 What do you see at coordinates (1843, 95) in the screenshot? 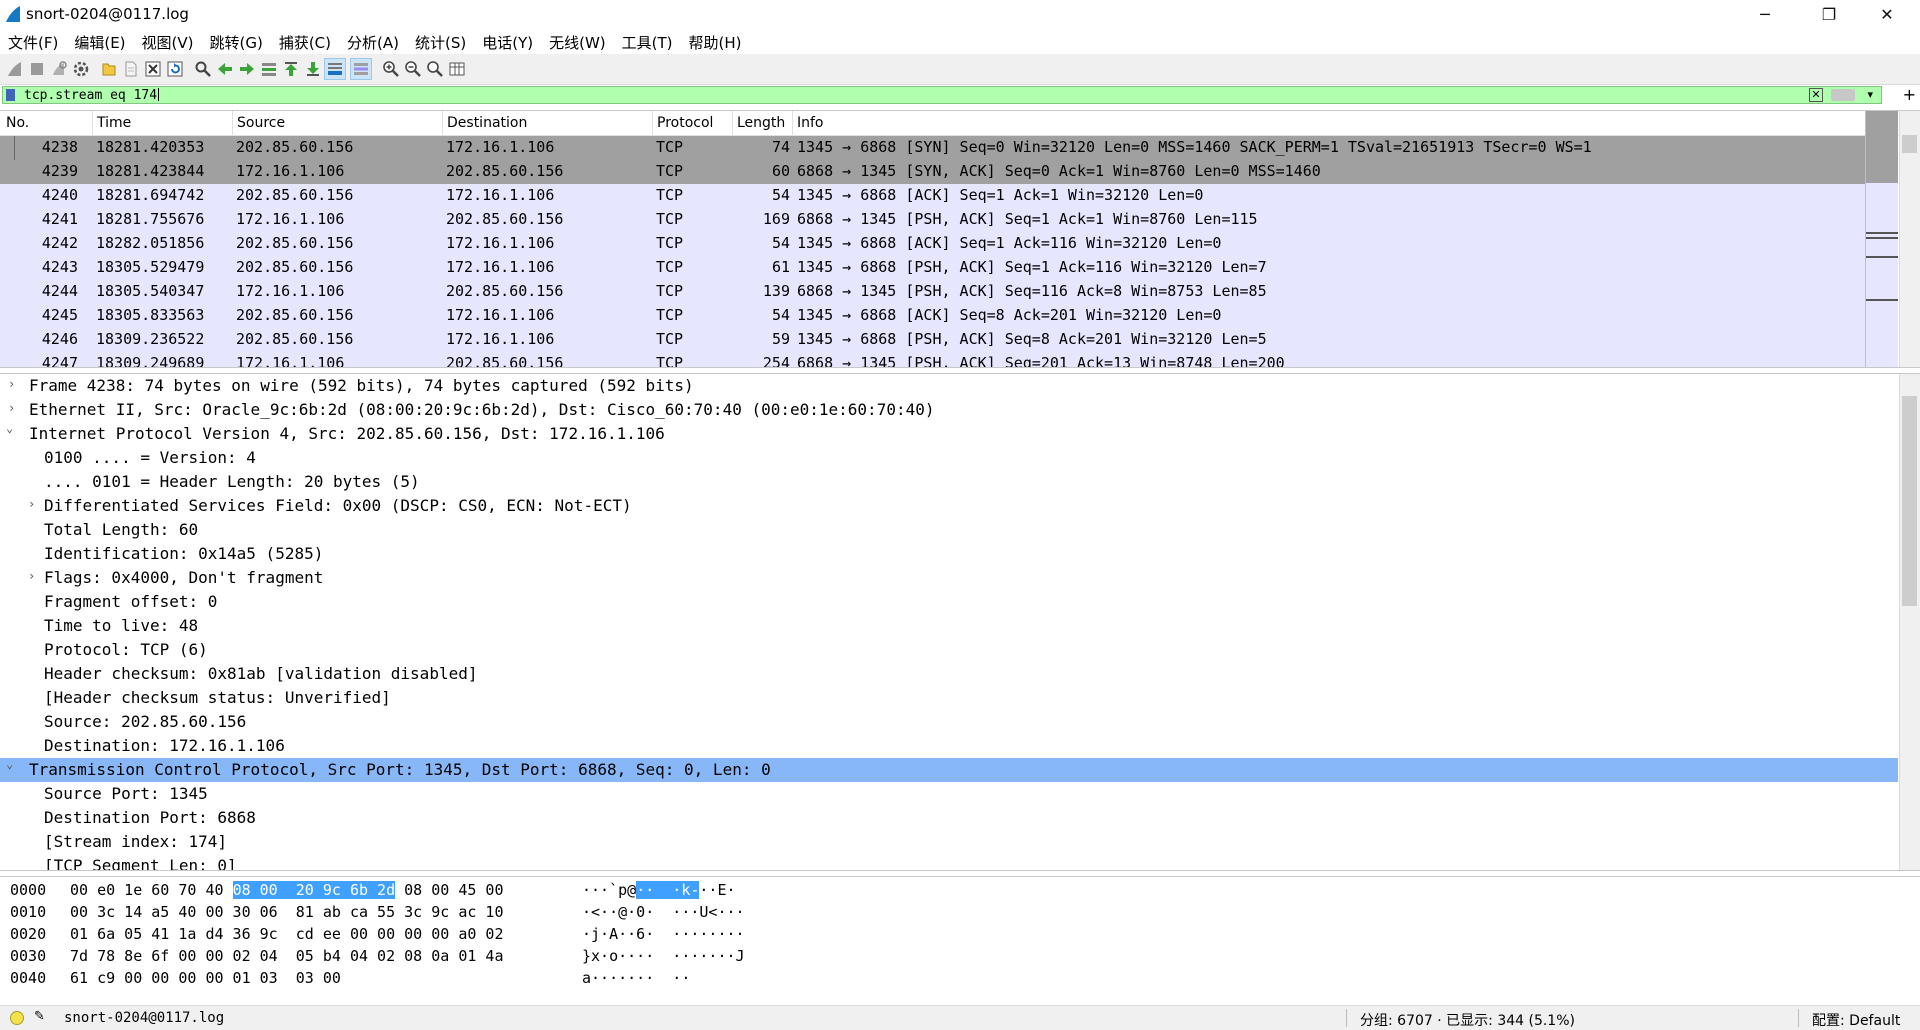
I see `apply-filter-arrow-icon` at bounding box center [1843, 95].